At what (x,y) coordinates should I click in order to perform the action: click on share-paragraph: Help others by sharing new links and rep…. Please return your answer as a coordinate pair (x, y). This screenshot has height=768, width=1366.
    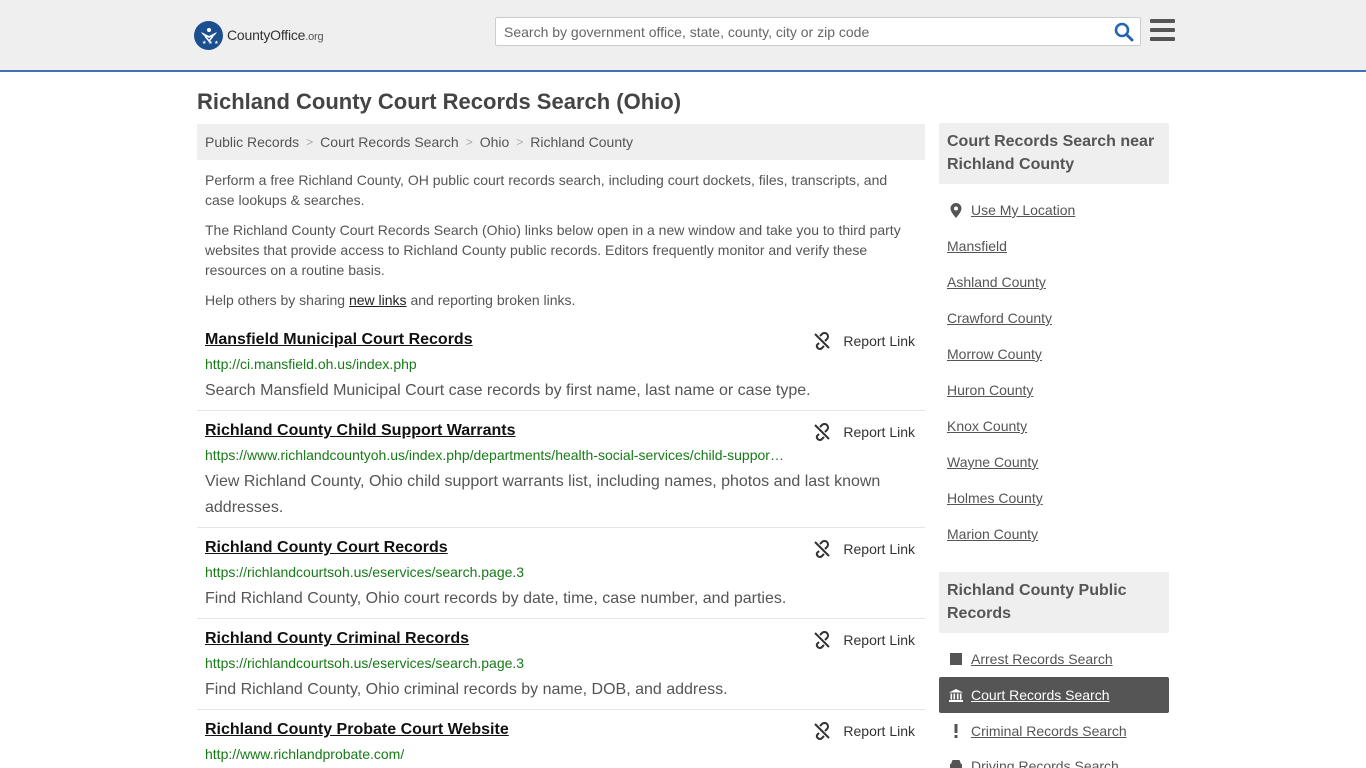
    Looking at the image, I should click on (390, 300).